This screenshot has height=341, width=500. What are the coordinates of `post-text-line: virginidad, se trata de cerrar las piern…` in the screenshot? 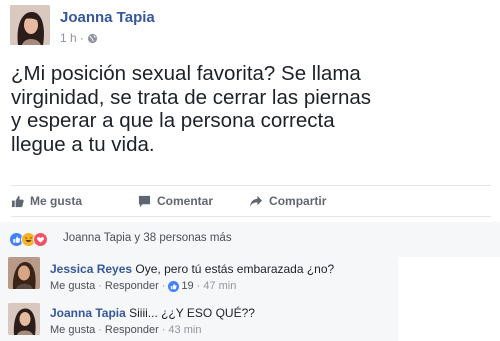 It's located at (191, 97).